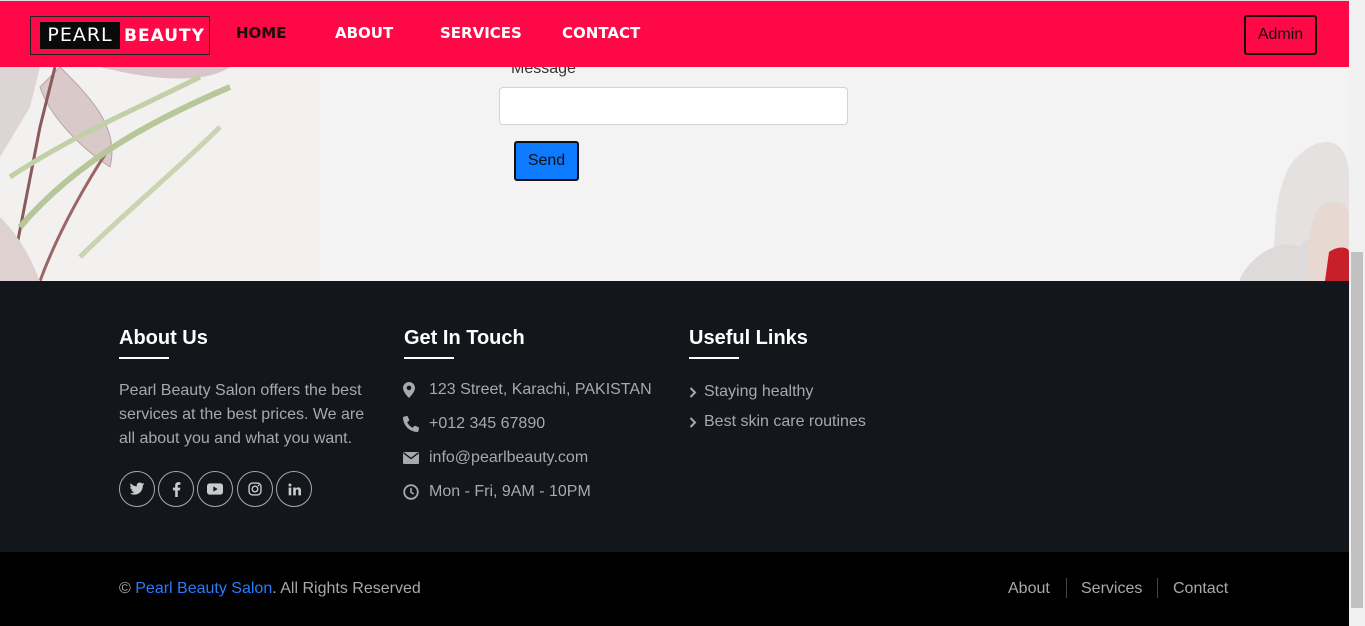  What do you see at coordinates (748, 338) in the screenshot?
I see `useful-links-title: Useful Links` at bounding box center [748, 338].